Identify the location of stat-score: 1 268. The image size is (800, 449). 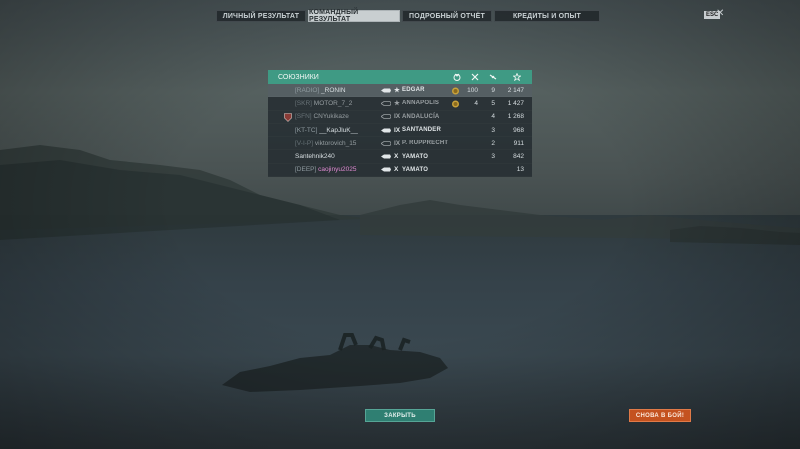
(515, 117).